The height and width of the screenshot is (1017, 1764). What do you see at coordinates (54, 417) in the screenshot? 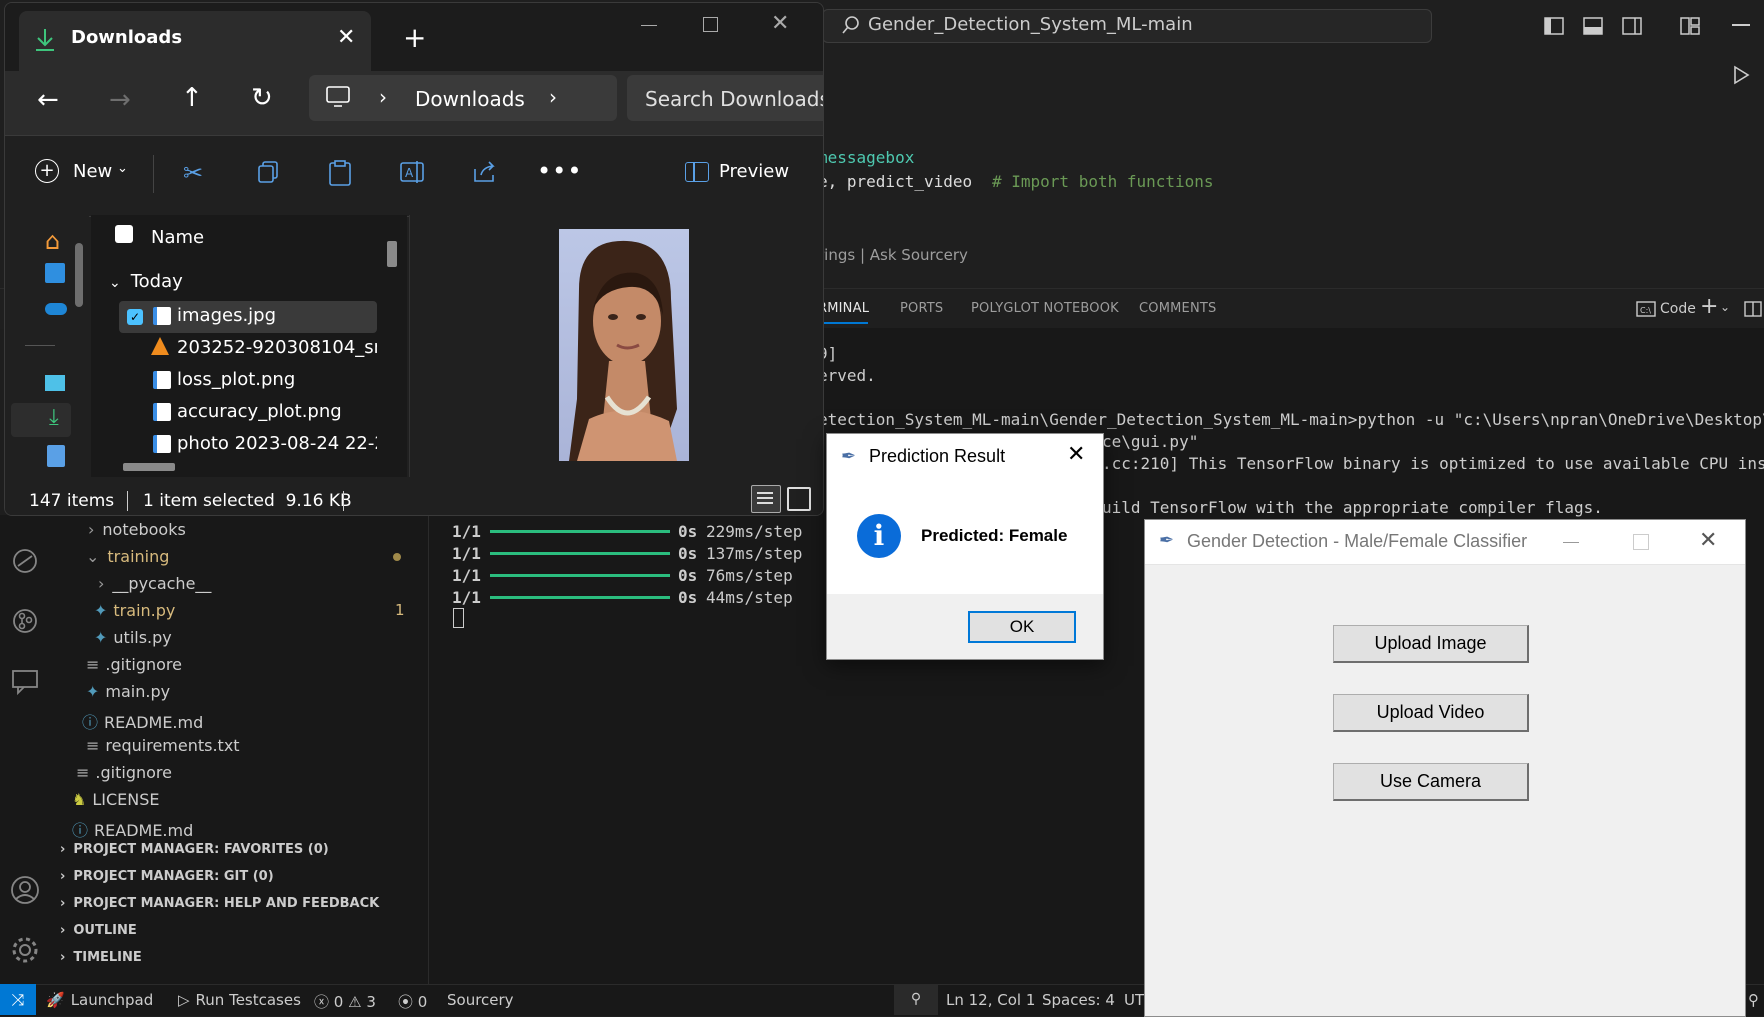
I see `downloads-nav-icon: ⤓` at bounding box center [54, 417].